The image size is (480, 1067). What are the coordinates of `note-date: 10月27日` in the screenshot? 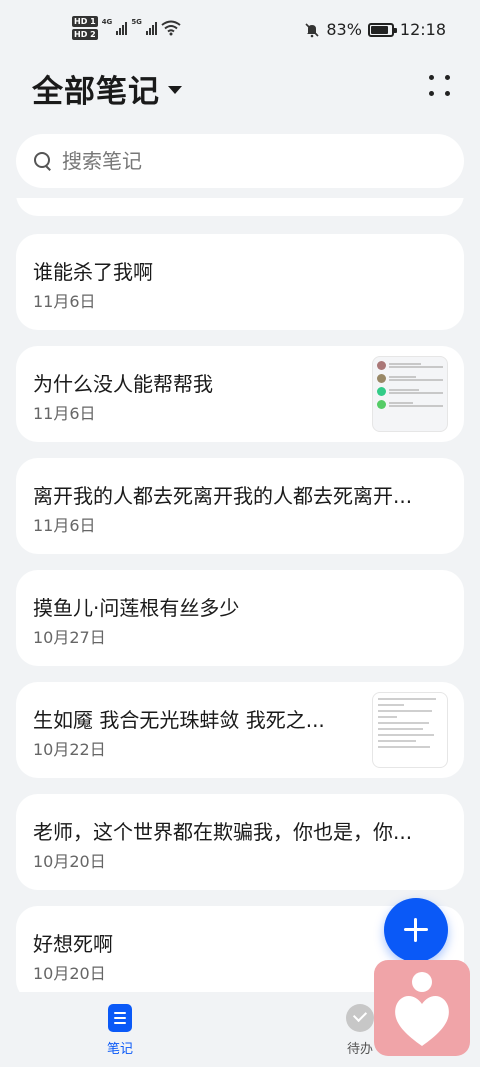 It's located at (69, 637).